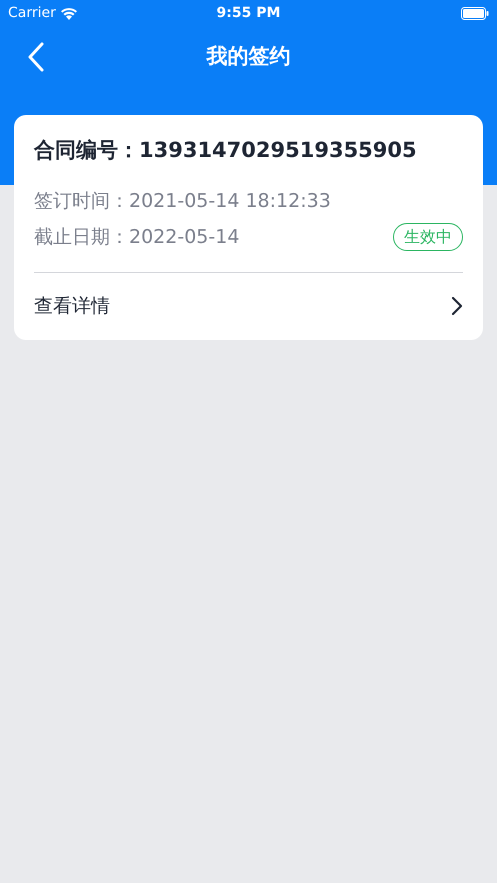  I want to click on page-title: 我的签约, so click(248, 56).